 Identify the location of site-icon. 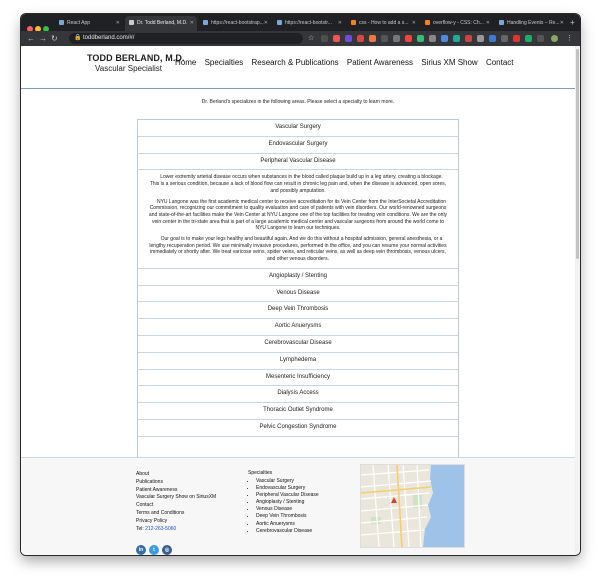
(131, 22).